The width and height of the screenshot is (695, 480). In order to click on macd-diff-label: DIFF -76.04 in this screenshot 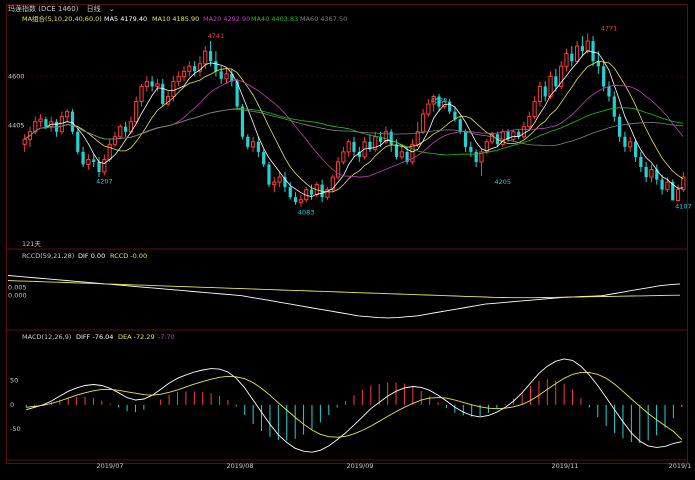, I will do `click(94, 337)`.